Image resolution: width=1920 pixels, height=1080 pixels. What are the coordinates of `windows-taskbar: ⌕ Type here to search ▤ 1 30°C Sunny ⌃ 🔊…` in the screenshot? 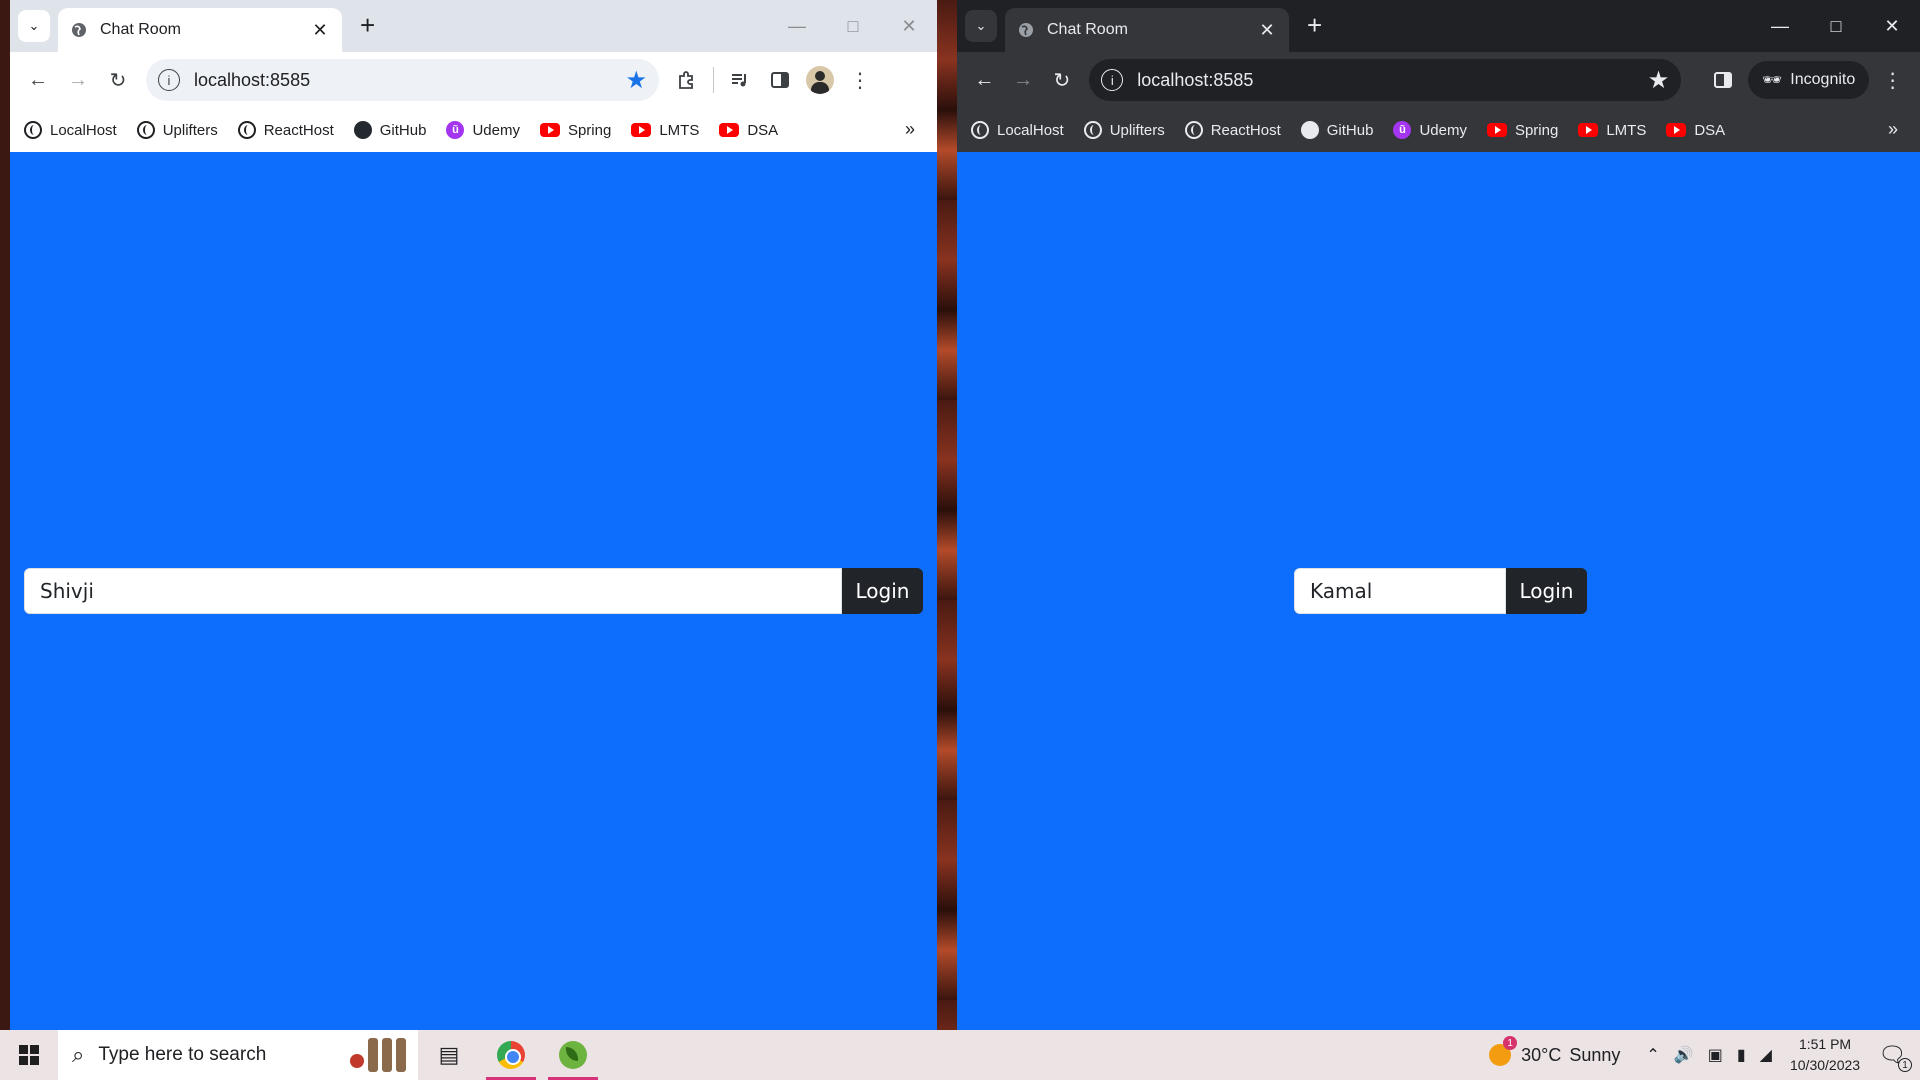 It's located at (960, 1055).